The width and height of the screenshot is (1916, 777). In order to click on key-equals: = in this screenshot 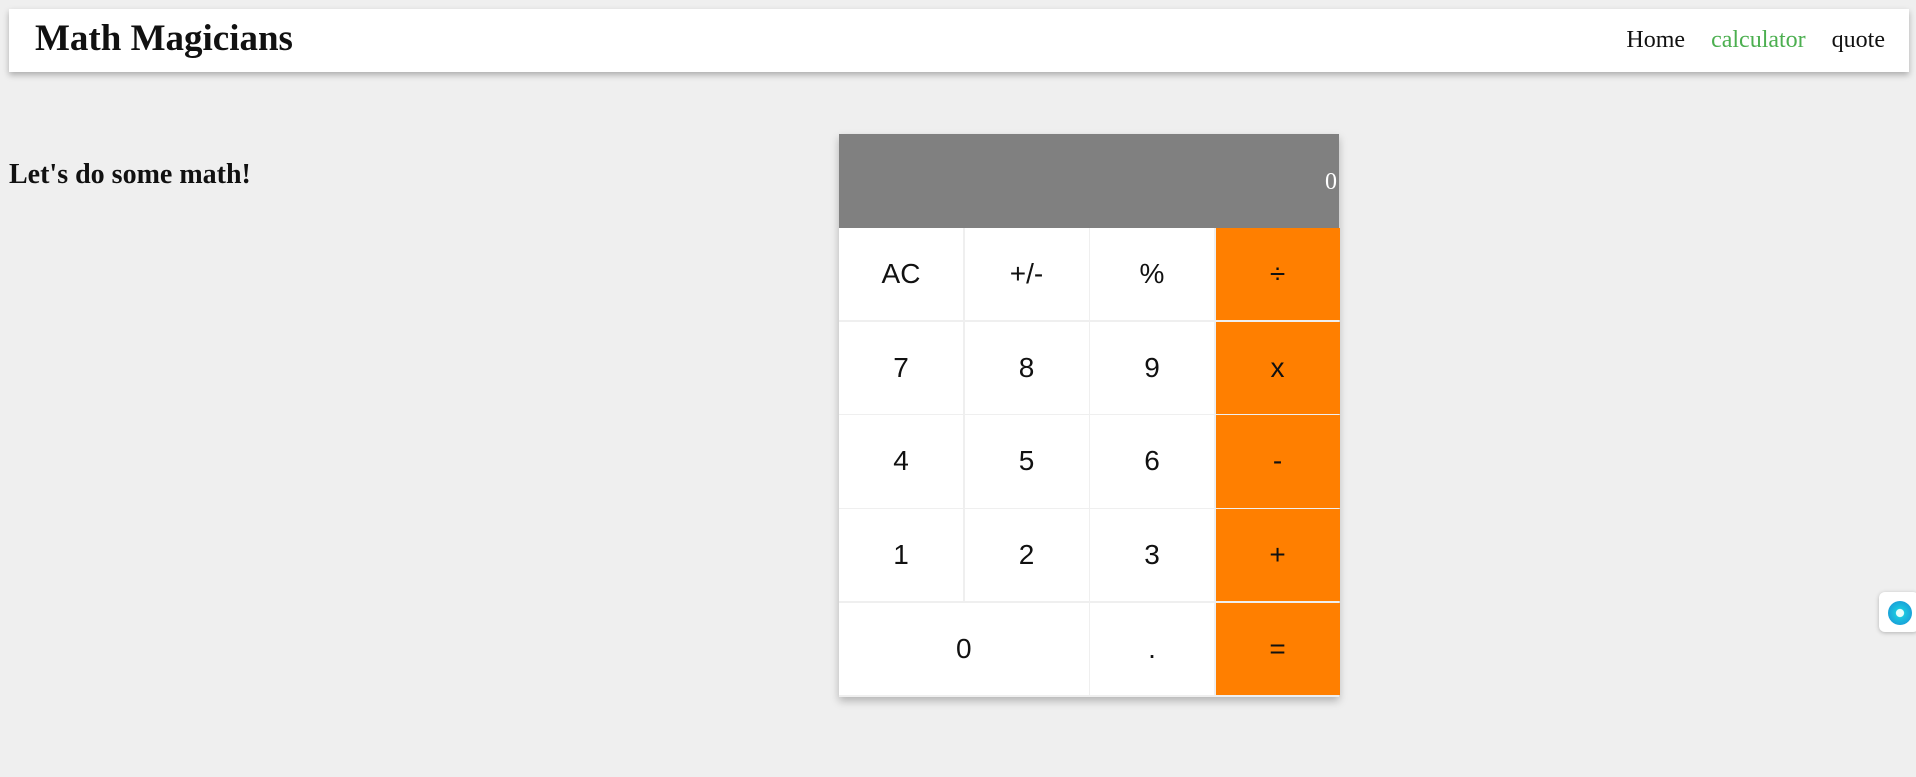, I will do `click(1277, 648)`.